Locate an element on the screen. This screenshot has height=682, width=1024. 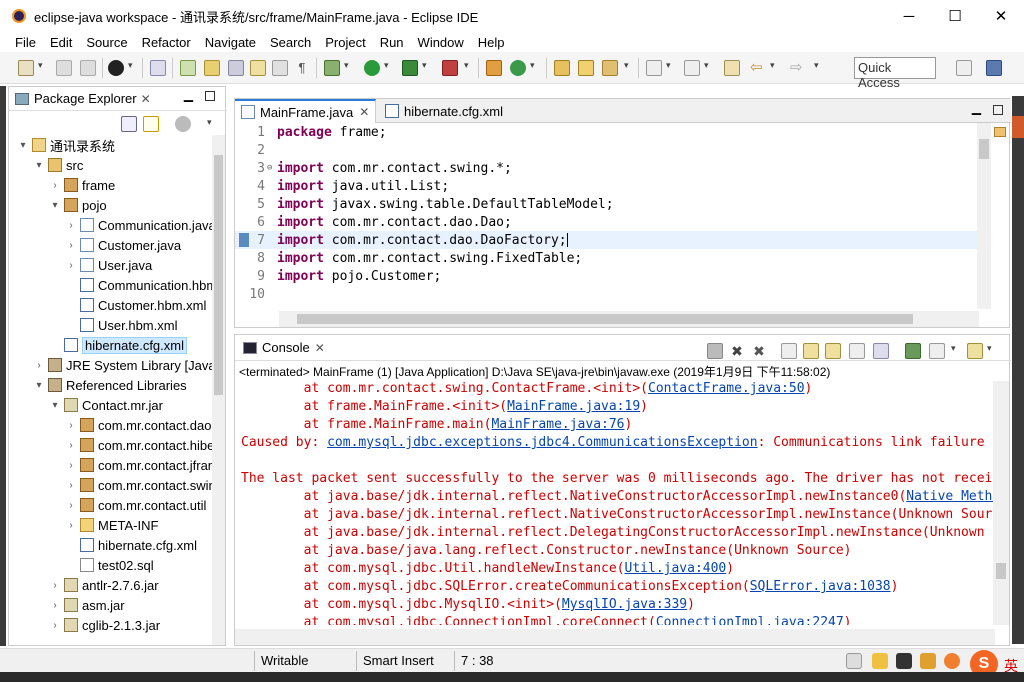
maximize-editor-icon is located at coordinates (998, 110).